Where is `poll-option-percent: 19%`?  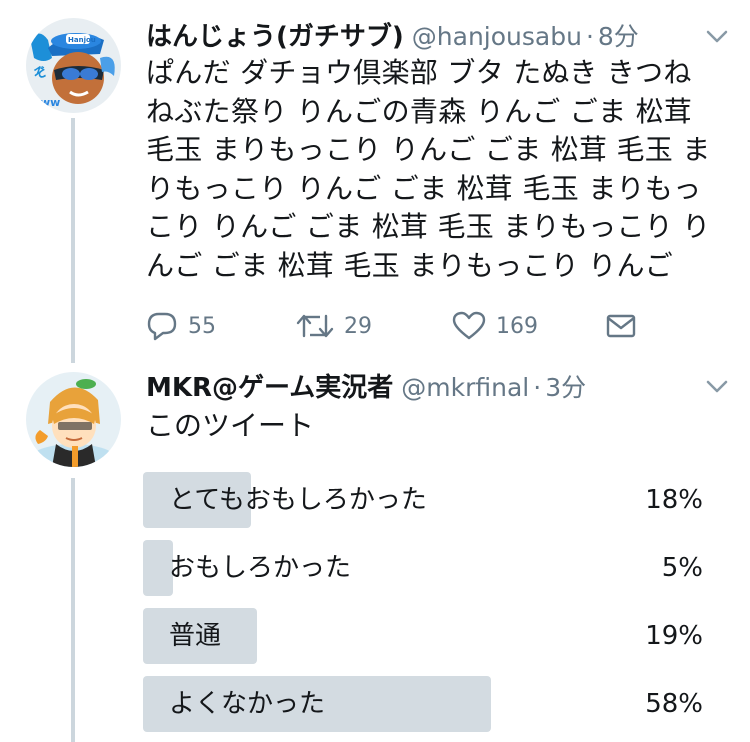 poll-option-percent: 19% is located at coordinates (674, 636).